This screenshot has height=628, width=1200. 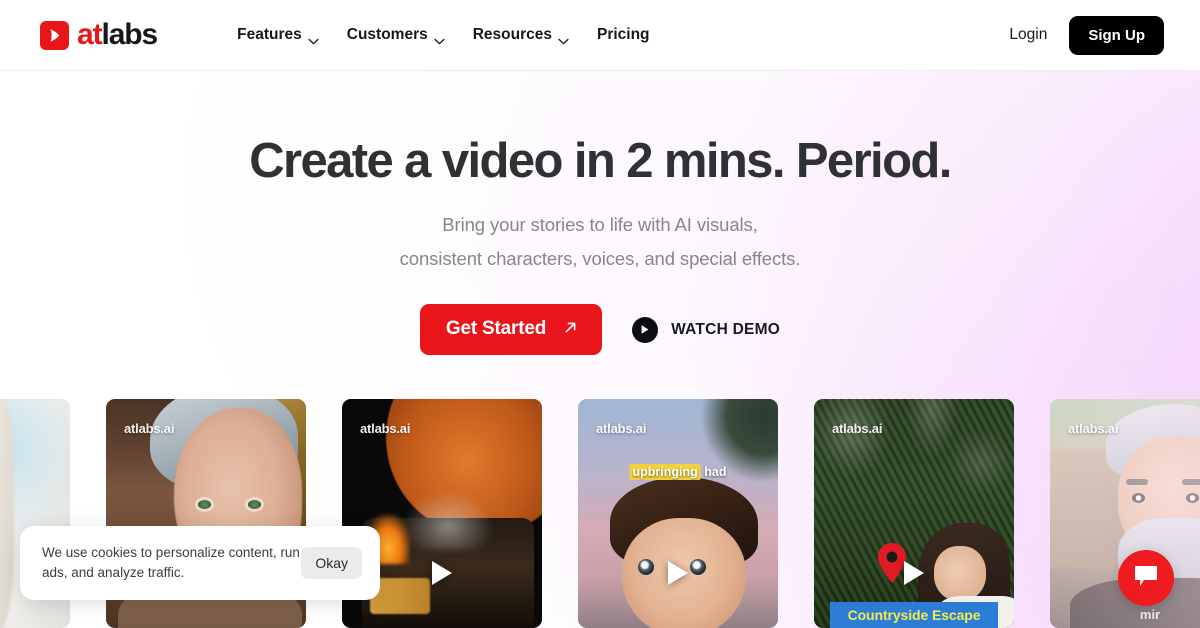 I want to click on brand-word-labs: labs, so click(x=129, y=34).